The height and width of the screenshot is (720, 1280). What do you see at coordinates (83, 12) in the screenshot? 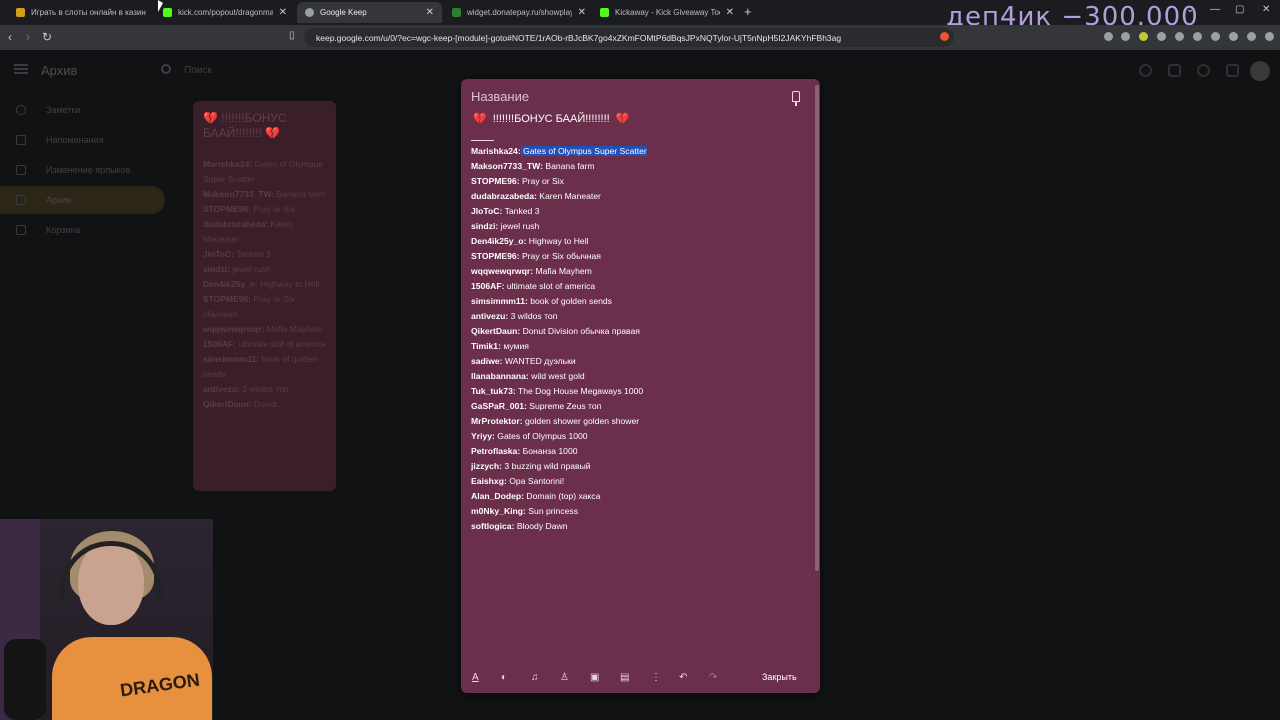
I see `browser-tab-casino: Играть в слоты онлайн в казин` at bounding box center [83, 12].